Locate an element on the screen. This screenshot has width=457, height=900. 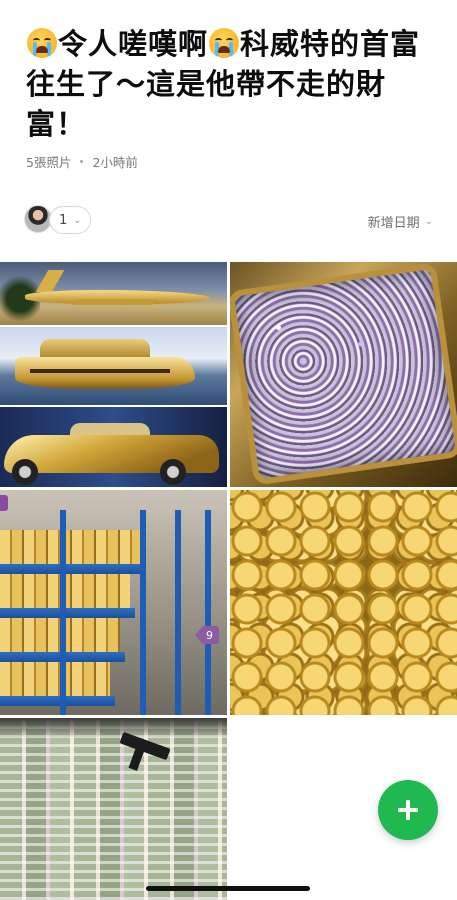
post-meta: 5張照片 2小時前 is located at coordinates (82, 161).